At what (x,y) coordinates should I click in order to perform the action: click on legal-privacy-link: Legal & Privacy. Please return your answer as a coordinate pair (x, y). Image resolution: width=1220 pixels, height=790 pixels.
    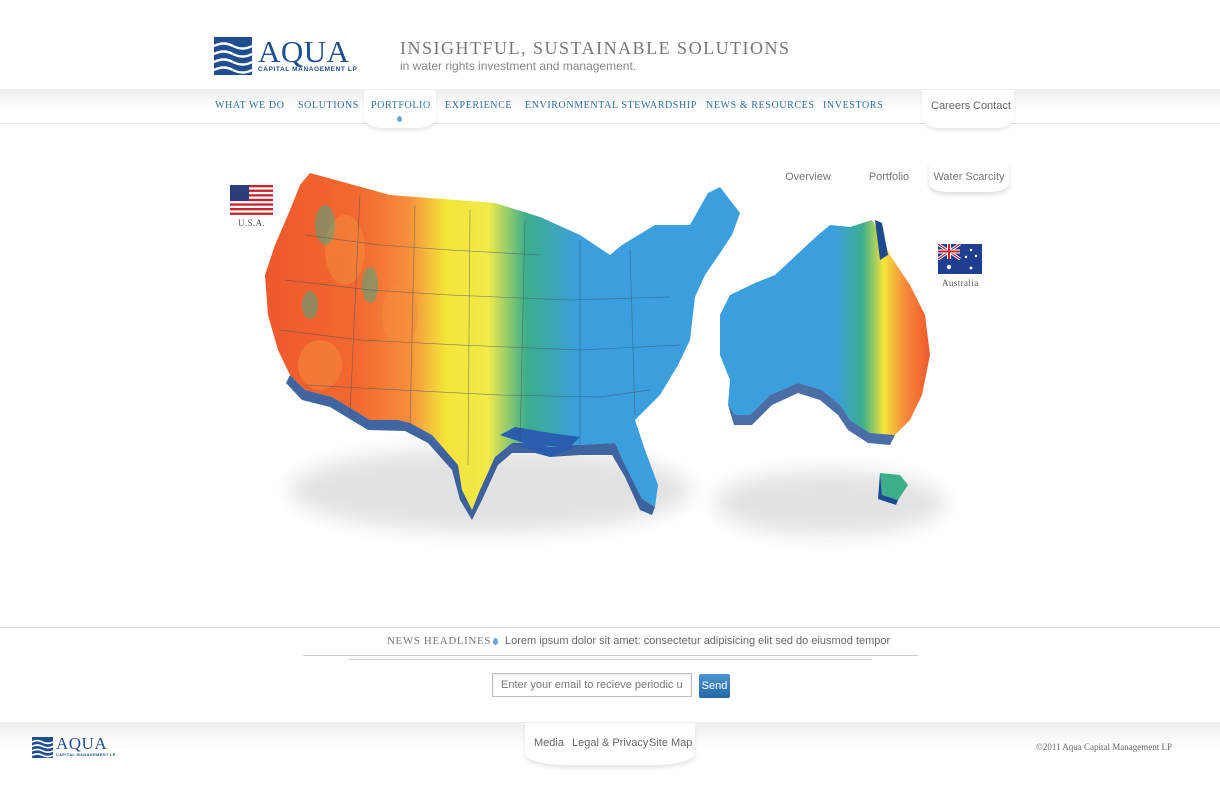
    Looking at the image, I should click on (610, 743).